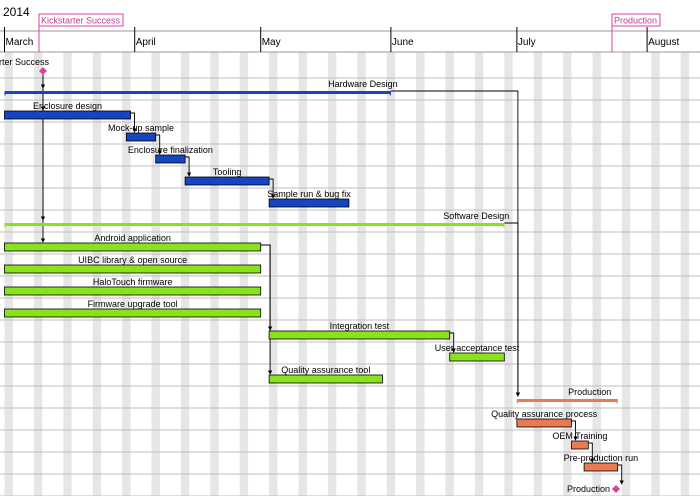 The image size is (700, 496). I want to click on task-label: Mock-up sample, so click(141, 128).